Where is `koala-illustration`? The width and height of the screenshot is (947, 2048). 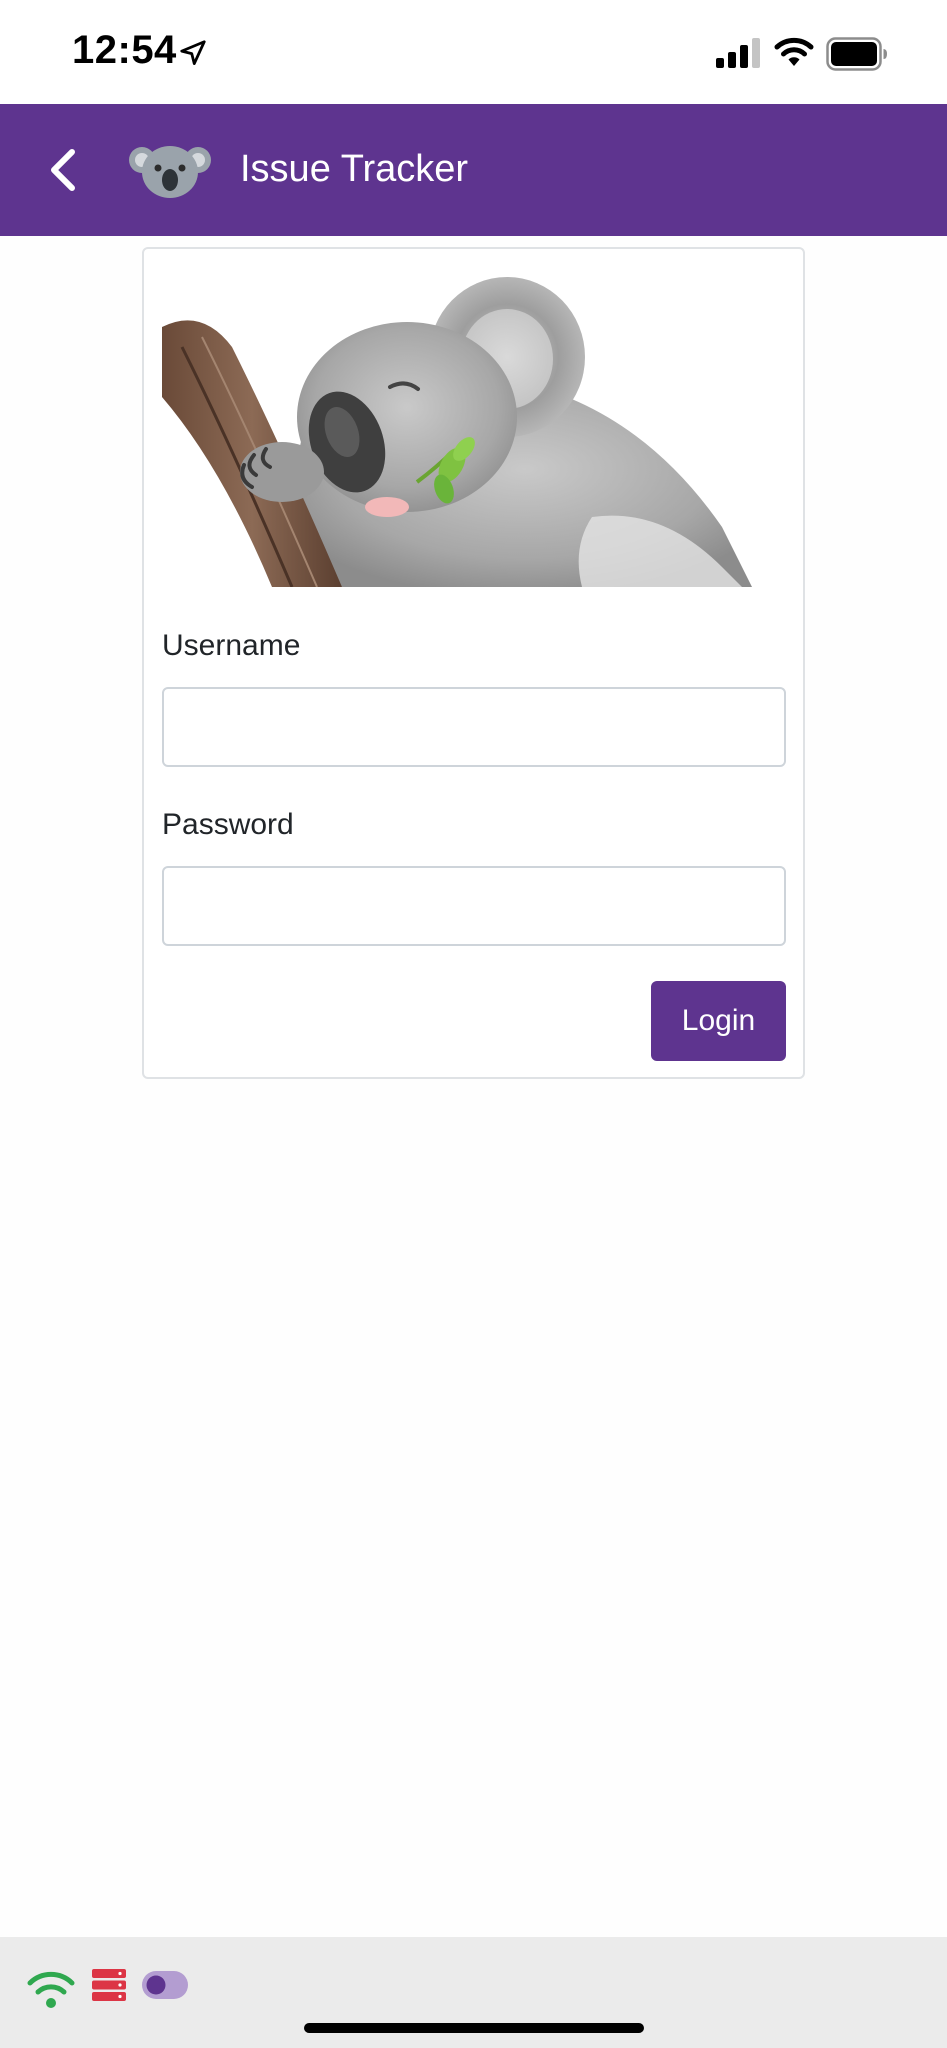
koala-illustration is located at coordinates (457, 427).